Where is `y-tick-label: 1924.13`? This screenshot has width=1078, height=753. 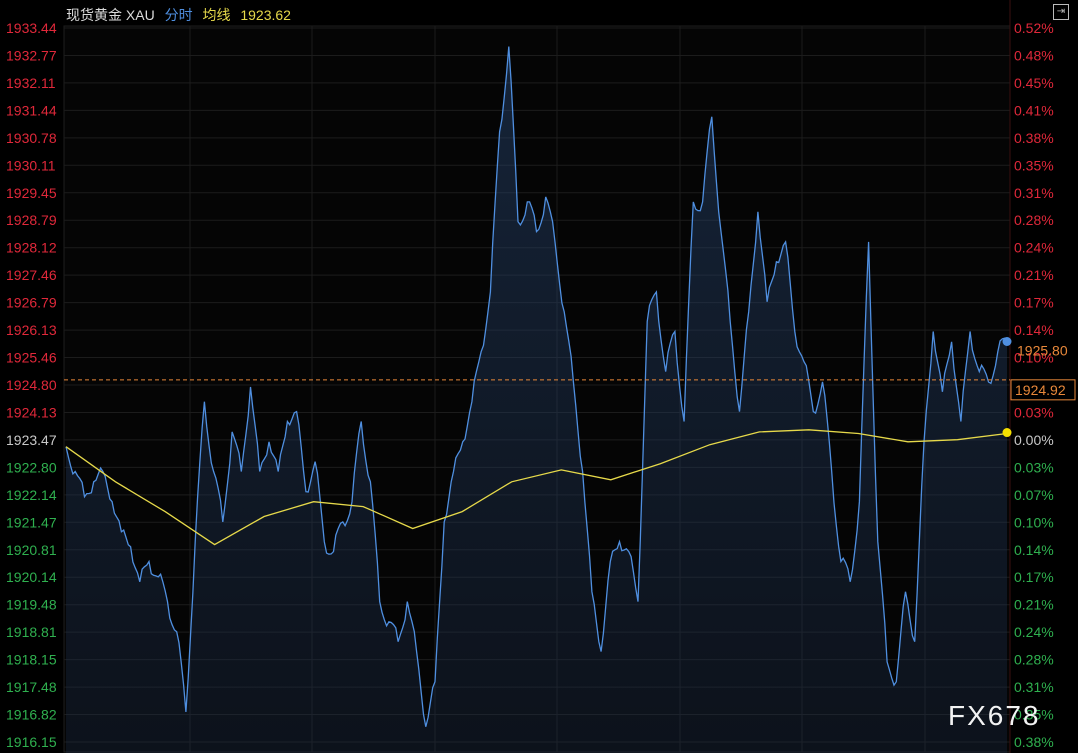 y-tick-label: 1924.13 is located at coordinates (31, 412).